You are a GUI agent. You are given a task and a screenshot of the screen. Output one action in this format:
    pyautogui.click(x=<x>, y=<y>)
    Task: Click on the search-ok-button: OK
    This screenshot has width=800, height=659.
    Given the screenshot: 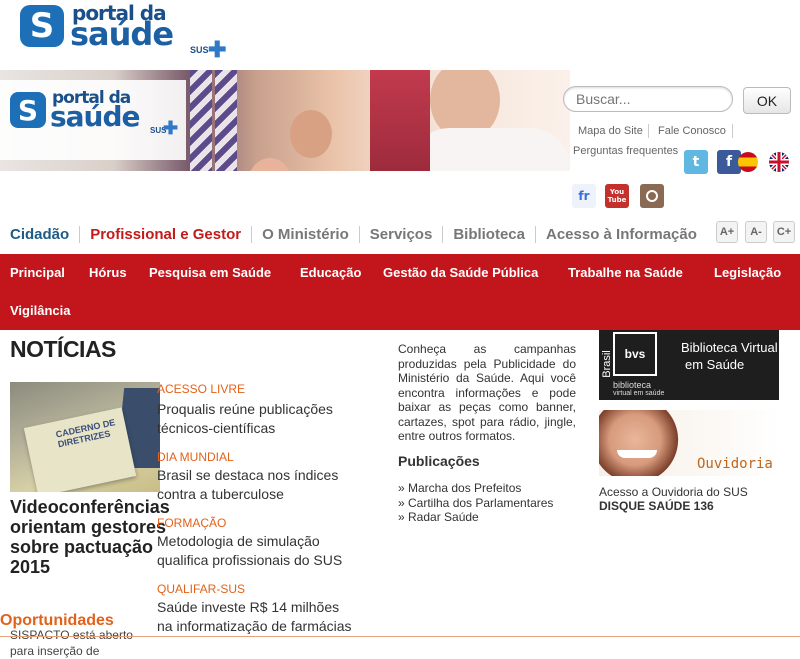 What is the action you would take?
    pyautogui.click(x=767, y=100)
    